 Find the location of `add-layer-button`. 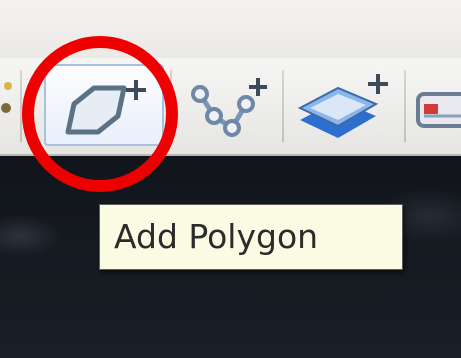

add-layer-button is located at coordinates (344, 105).